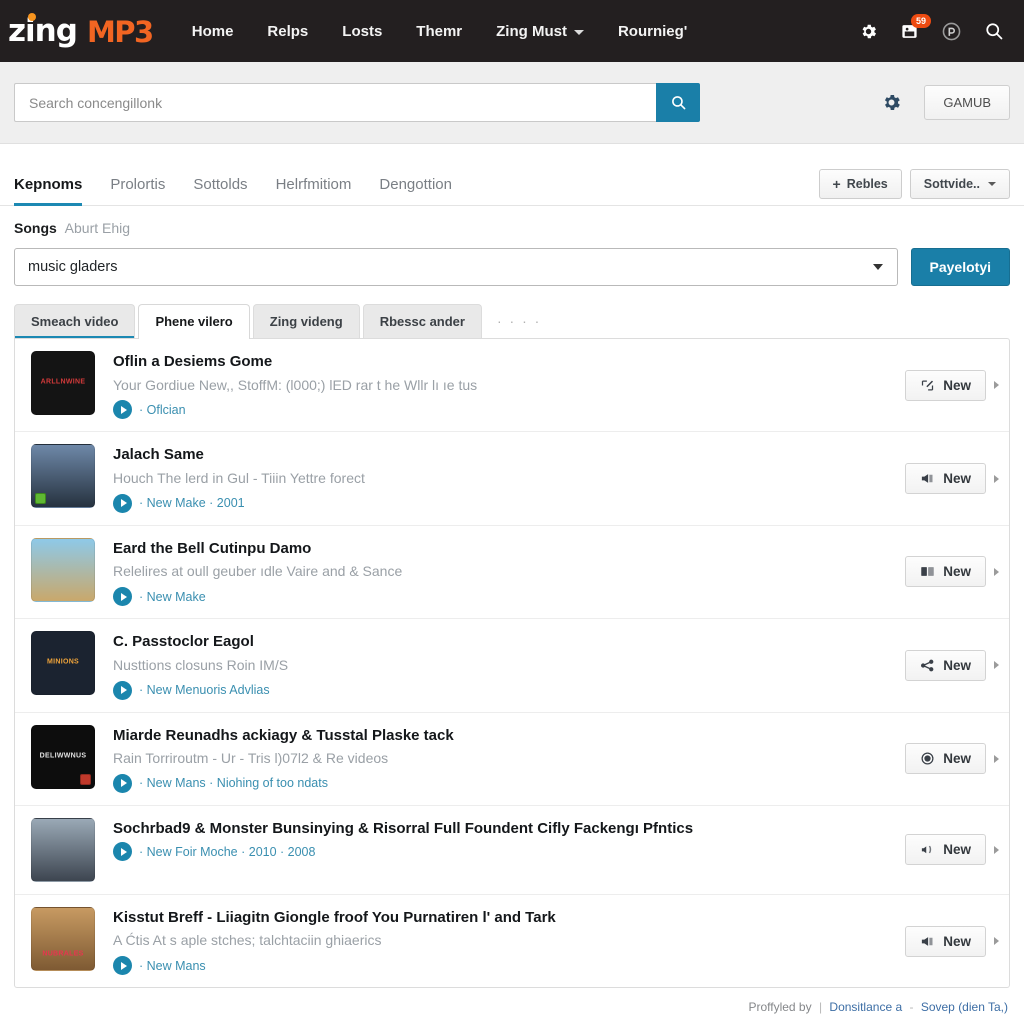 The image size is (1024, 1024). Describe the element at coordinates (505, 690) in the screenshot. I see `row-meta: · New Menuoris Advlias` at that location.